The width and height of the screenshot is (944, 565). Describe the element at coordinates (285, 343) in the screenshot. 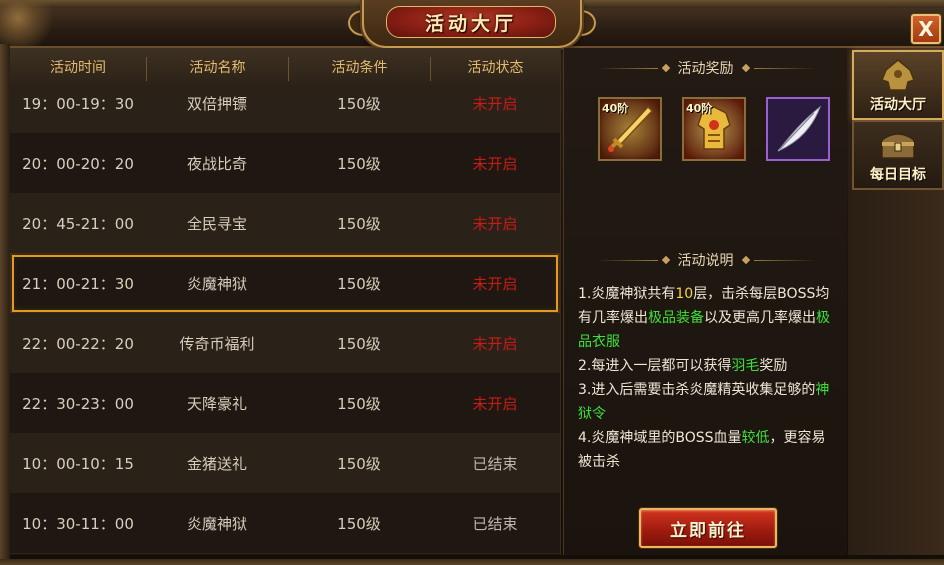

I see `table-row: 22：00-22：20 传奇币福利 150级 未开启` at that location.